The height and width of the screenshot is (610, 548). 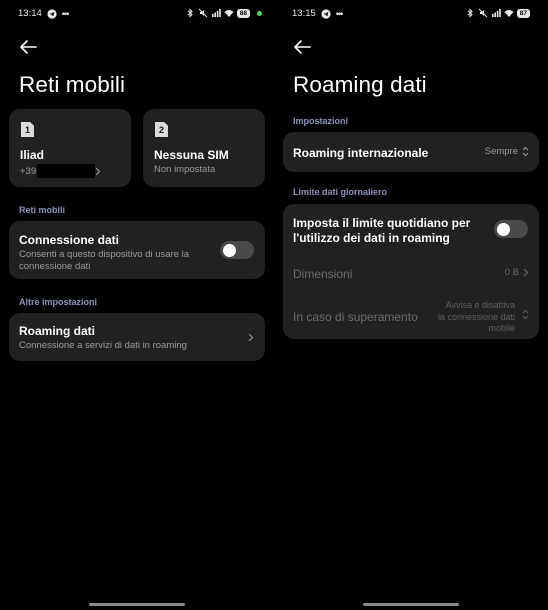 What do you see at coordinates (66, 171) in the screenshot?
I see `redacted-number` at bounding box center [66, 171].